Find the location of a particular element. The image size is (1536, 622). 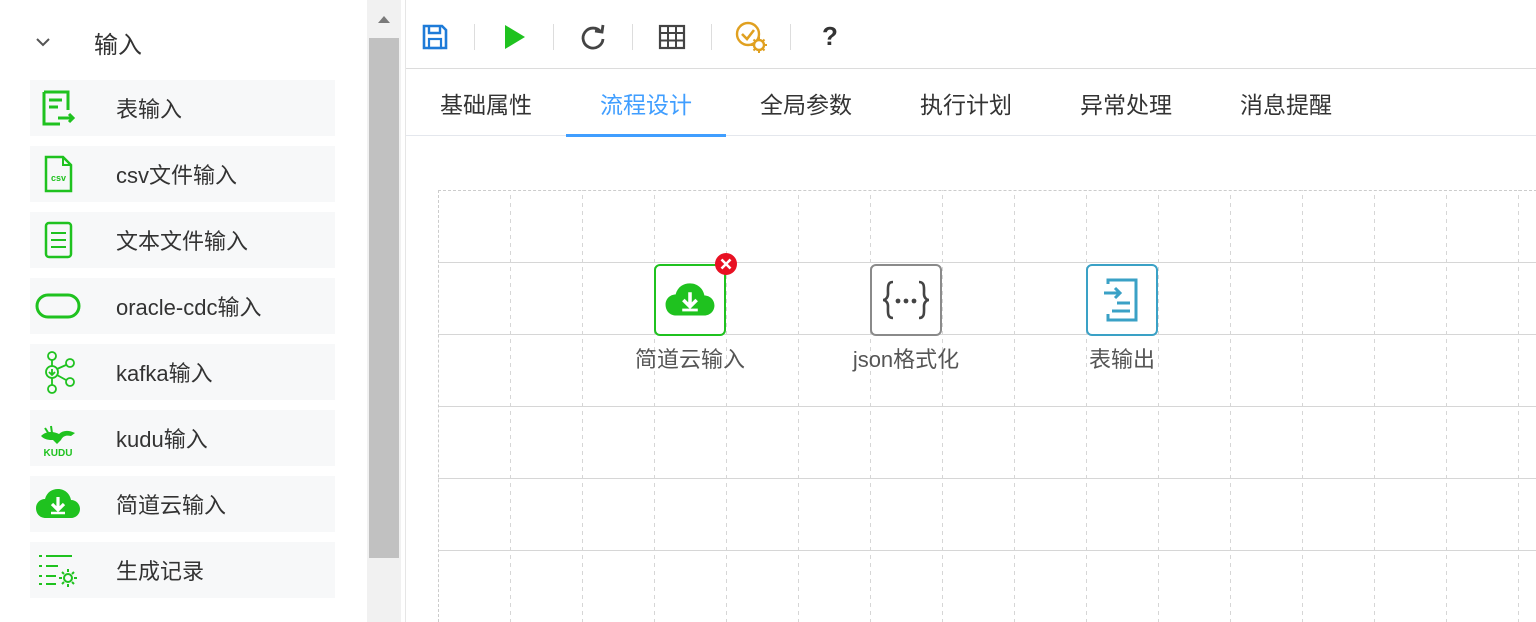

flow-node-jiandaoyun-input: 简道云输入 is located at coordinates (690, 313).